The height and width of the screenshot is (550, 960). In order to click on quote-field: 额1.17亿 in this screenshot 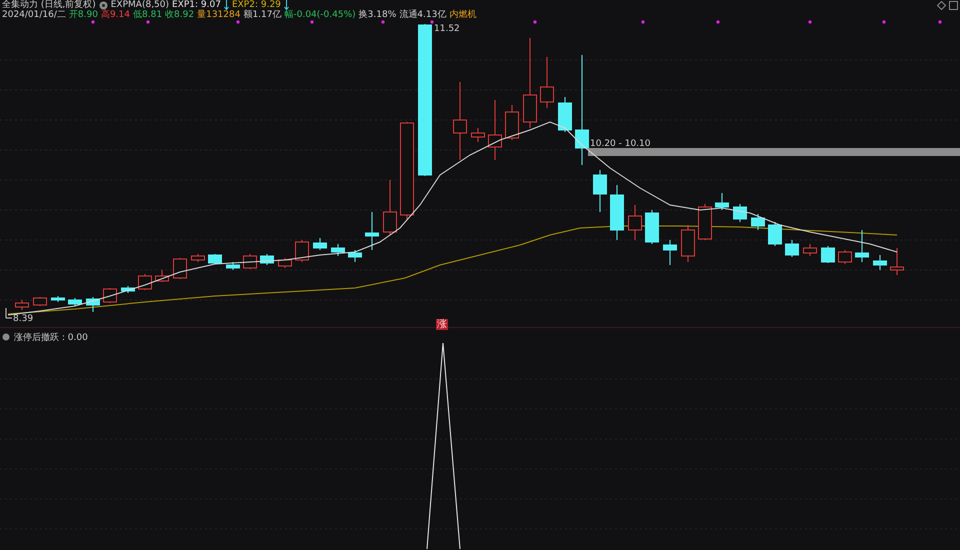, I will do `click(262, 15)`.